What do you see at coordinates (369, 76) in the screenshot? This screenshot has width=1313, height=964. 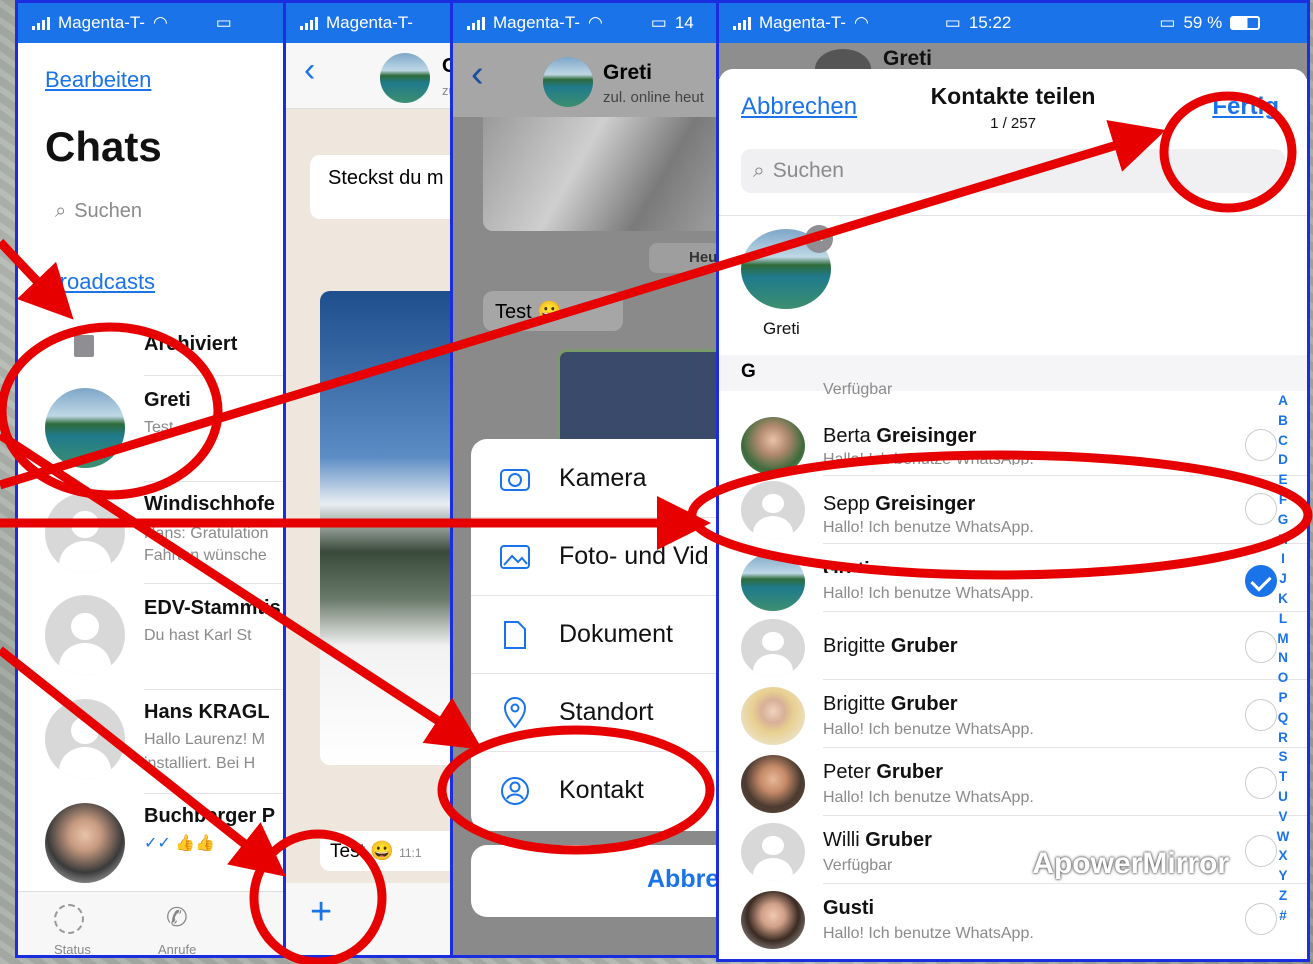 I see `chat-header: ‹ G zu` at bounding box center [369, 76].